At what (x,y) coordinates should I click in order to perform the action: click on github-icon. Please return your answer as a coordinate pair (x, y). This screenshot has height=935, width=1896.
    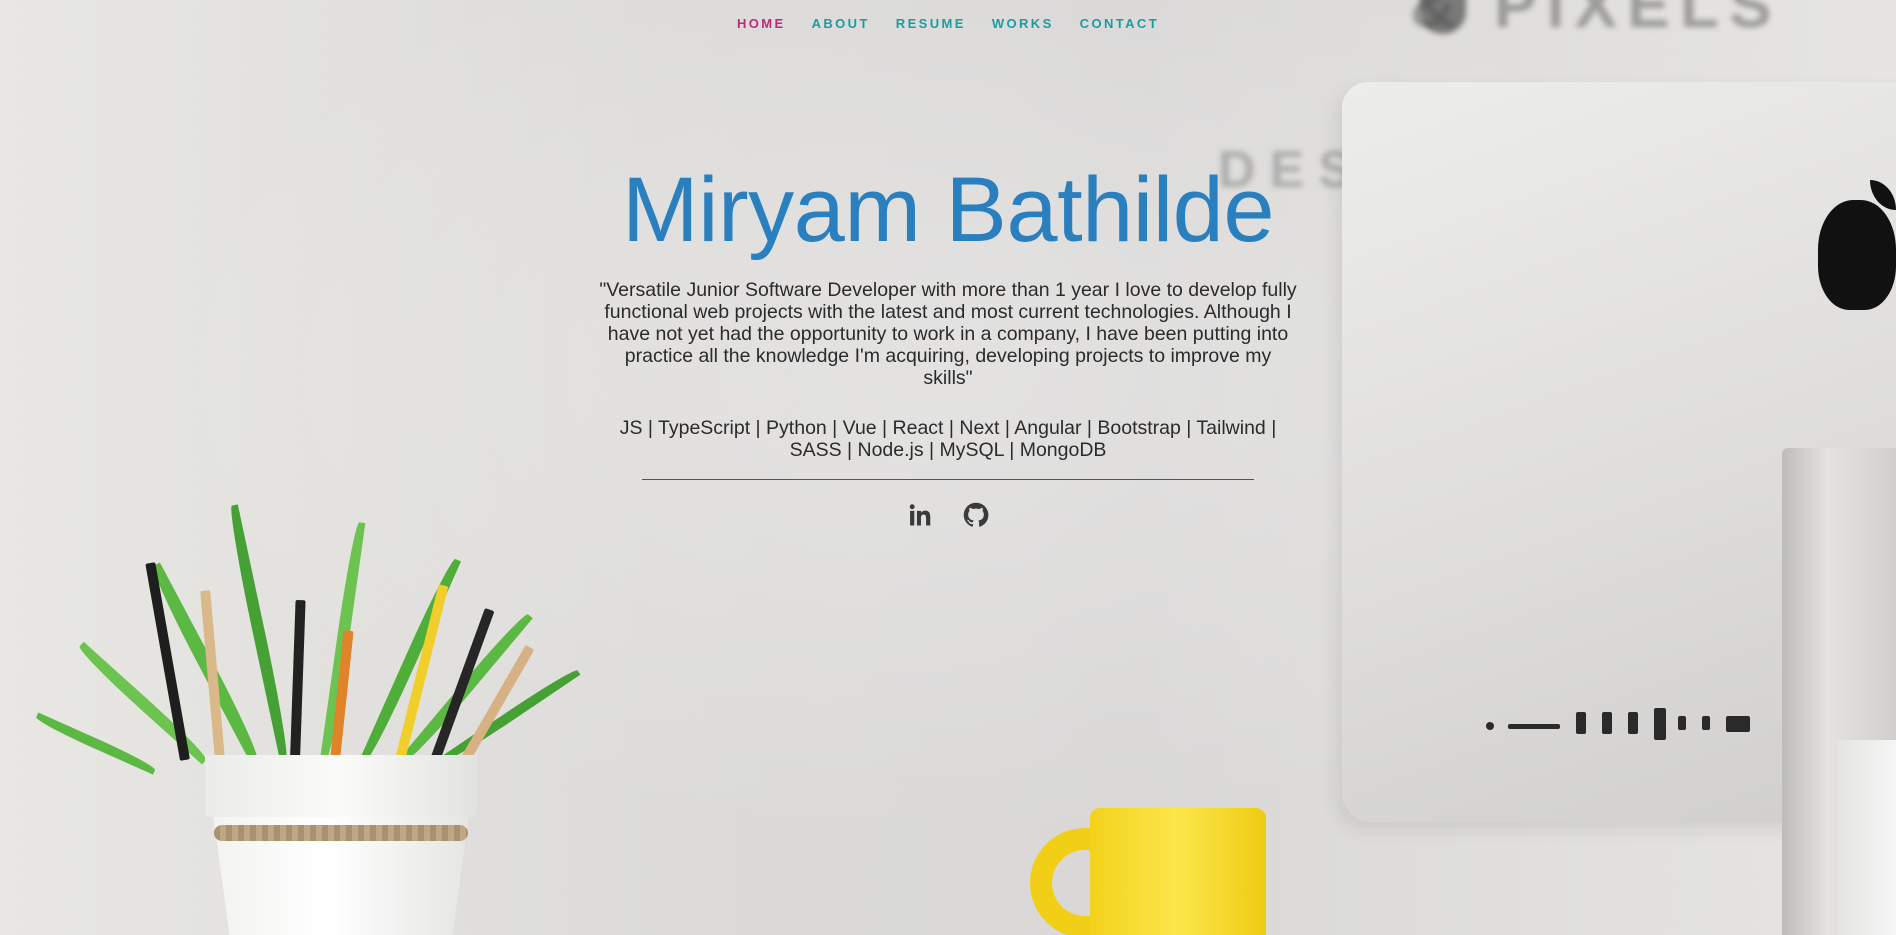
    Looking at the image, I should click on (976, 517).